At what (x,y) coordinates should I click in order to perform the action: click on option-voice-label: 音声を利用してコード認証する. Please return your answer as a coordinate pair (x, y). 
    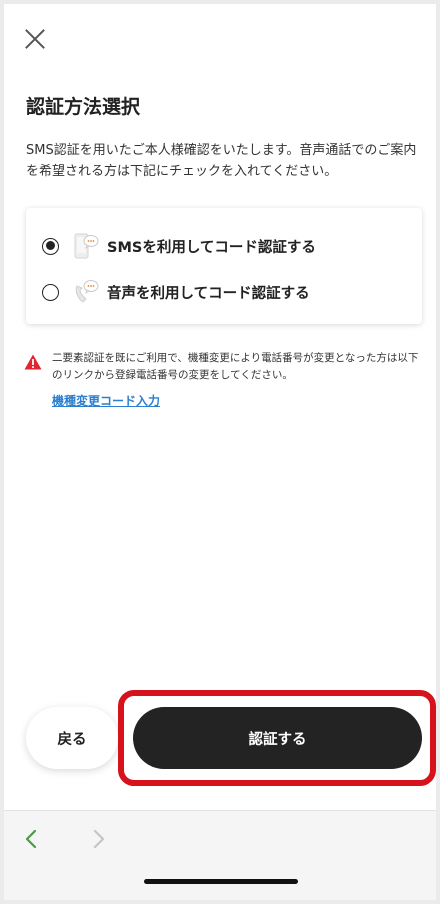
    Looking at the image, I should click on (208, 293).